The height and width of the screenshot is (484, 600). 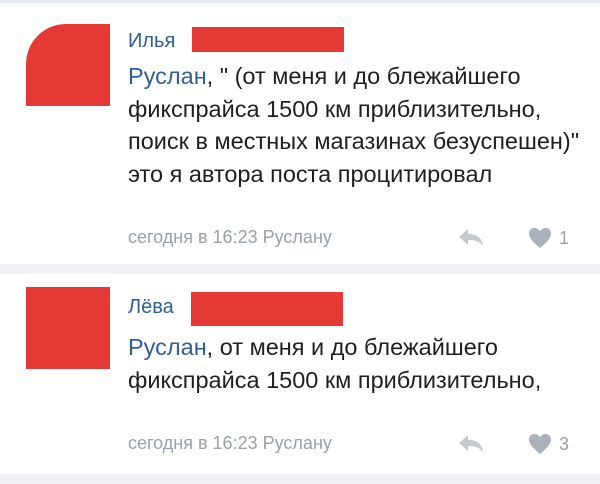 What do you see at coordinates (300, 1) in the screenshot?
I see `top-divider` at bounding box center [300, 1].